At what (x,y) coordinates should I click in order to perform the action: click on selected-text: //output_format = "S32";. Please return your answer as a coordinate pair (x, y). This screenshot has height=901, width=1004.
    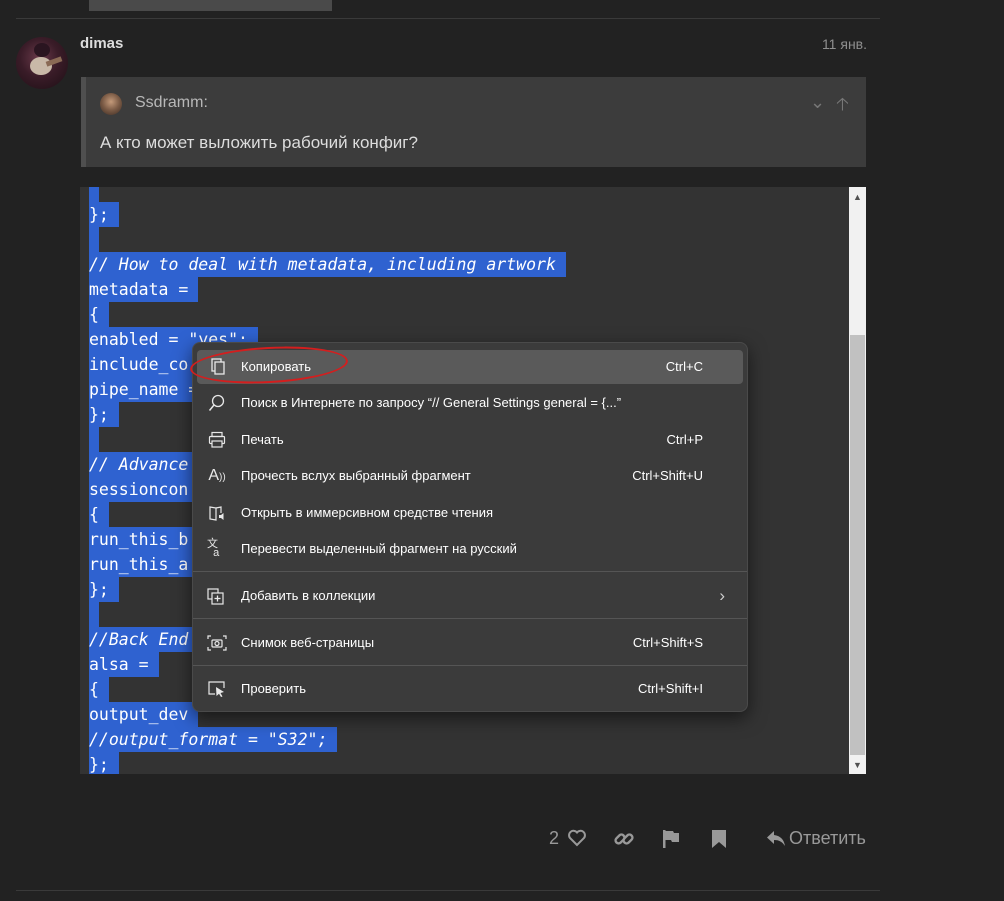
    Looking at the image, I should click on (213, 739).